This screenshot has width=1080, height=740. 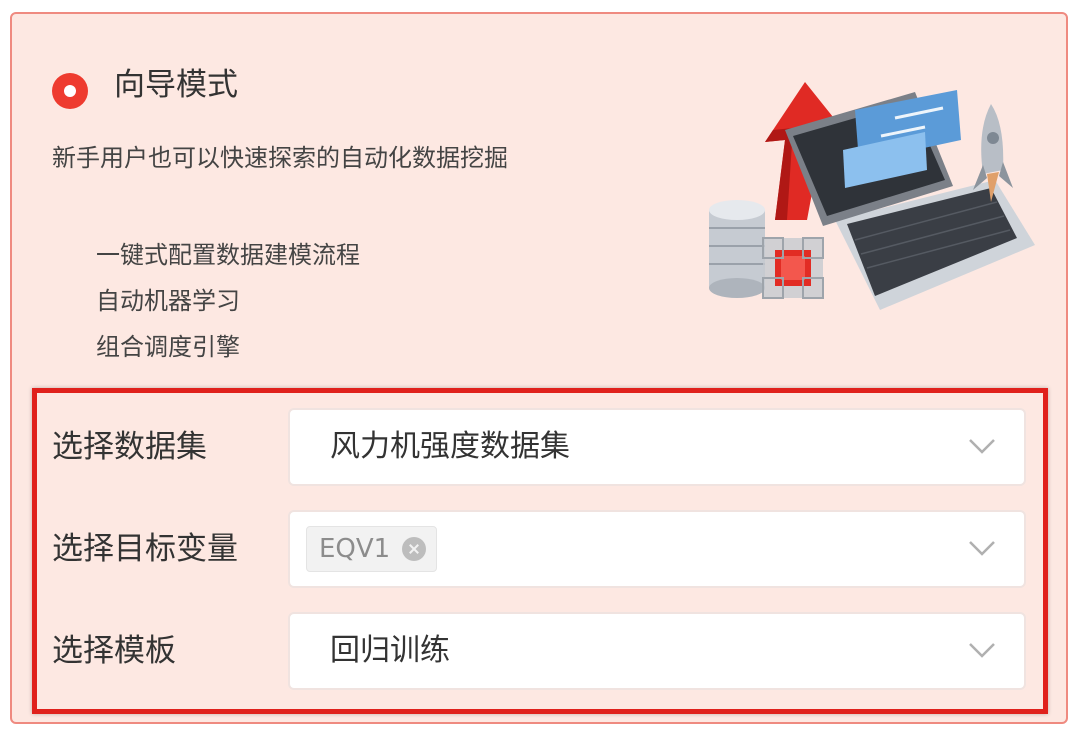 I want to click on template-label: 选择模板, so click(x=114, y=651).